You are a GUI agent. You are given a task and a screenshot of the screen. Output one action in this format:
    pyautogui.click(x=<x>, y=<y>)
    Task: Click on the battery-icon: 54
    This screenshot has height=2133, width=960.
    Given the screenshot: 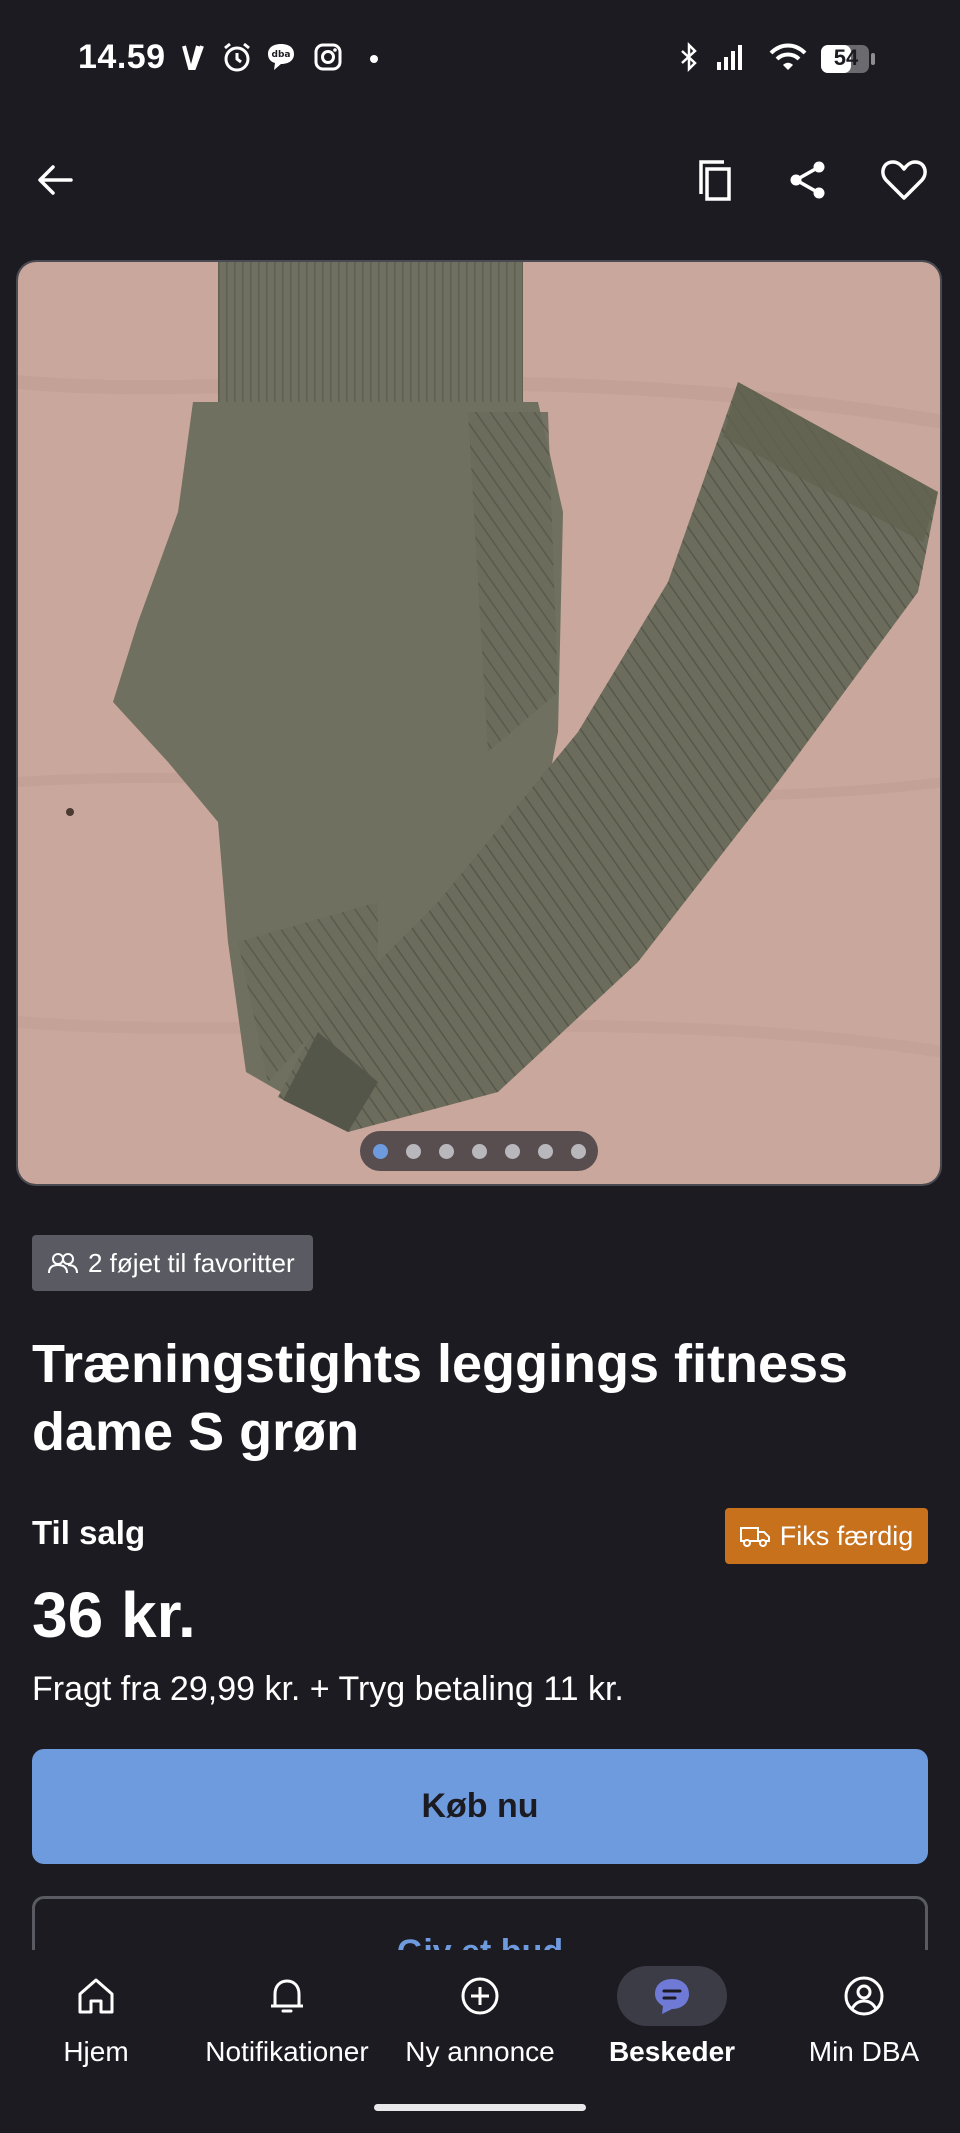 What is the action you would take?
    pyautogui.click(x=848, y=59)
    